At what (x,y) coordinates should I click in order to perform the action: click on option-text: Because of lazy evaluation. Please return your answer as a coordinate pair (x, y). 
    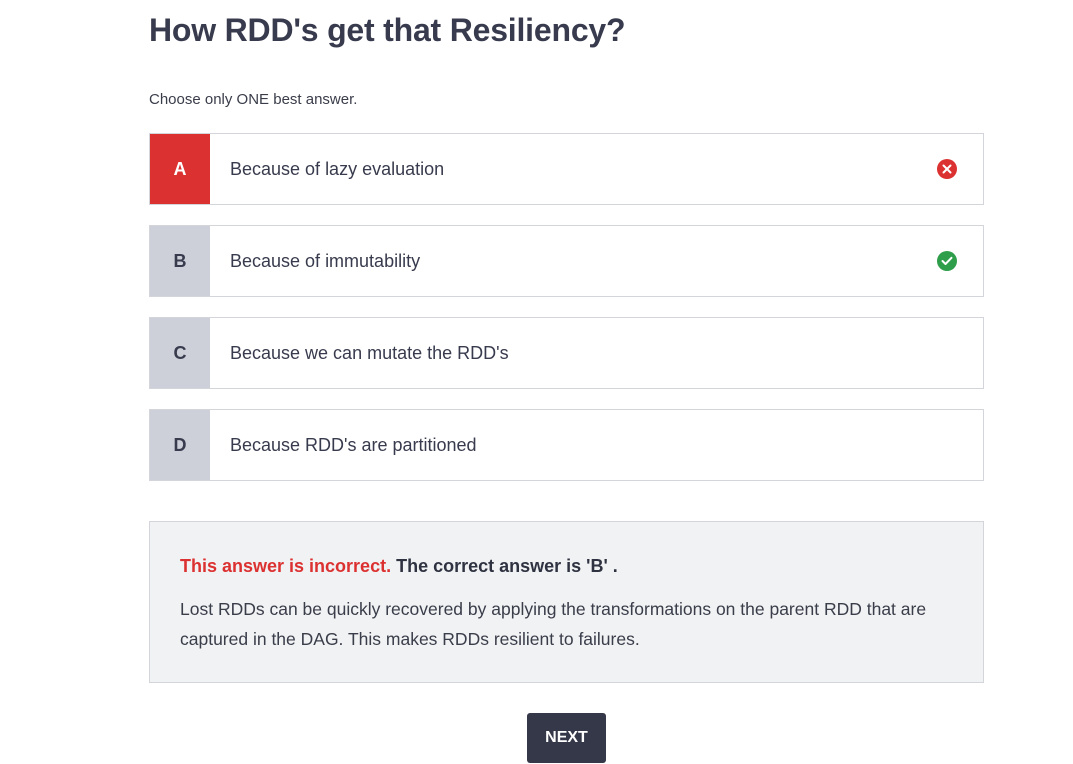
    Looking at the image, I should click on (337, 168).